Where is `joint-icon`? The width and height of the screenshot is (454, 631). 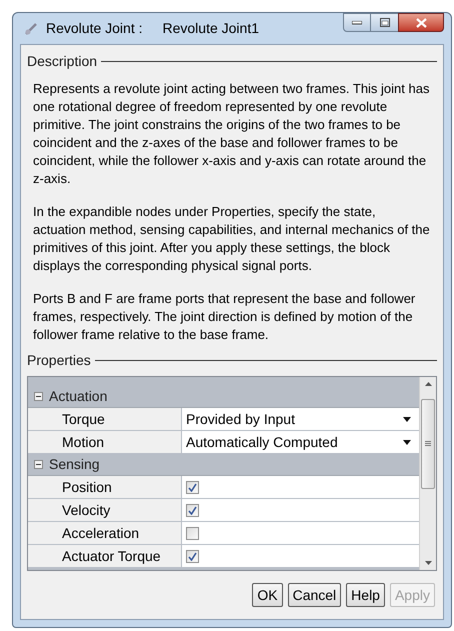 joint-icon is located at coordinates (31, 29).